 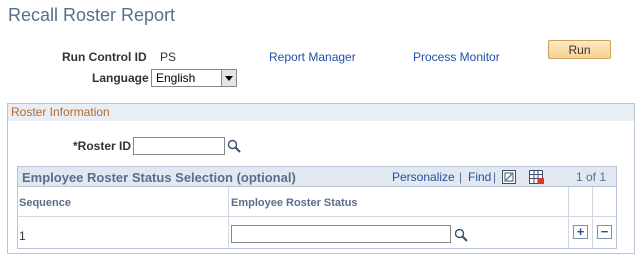 I want to click on language-select: English, so click(x=194, y=78).